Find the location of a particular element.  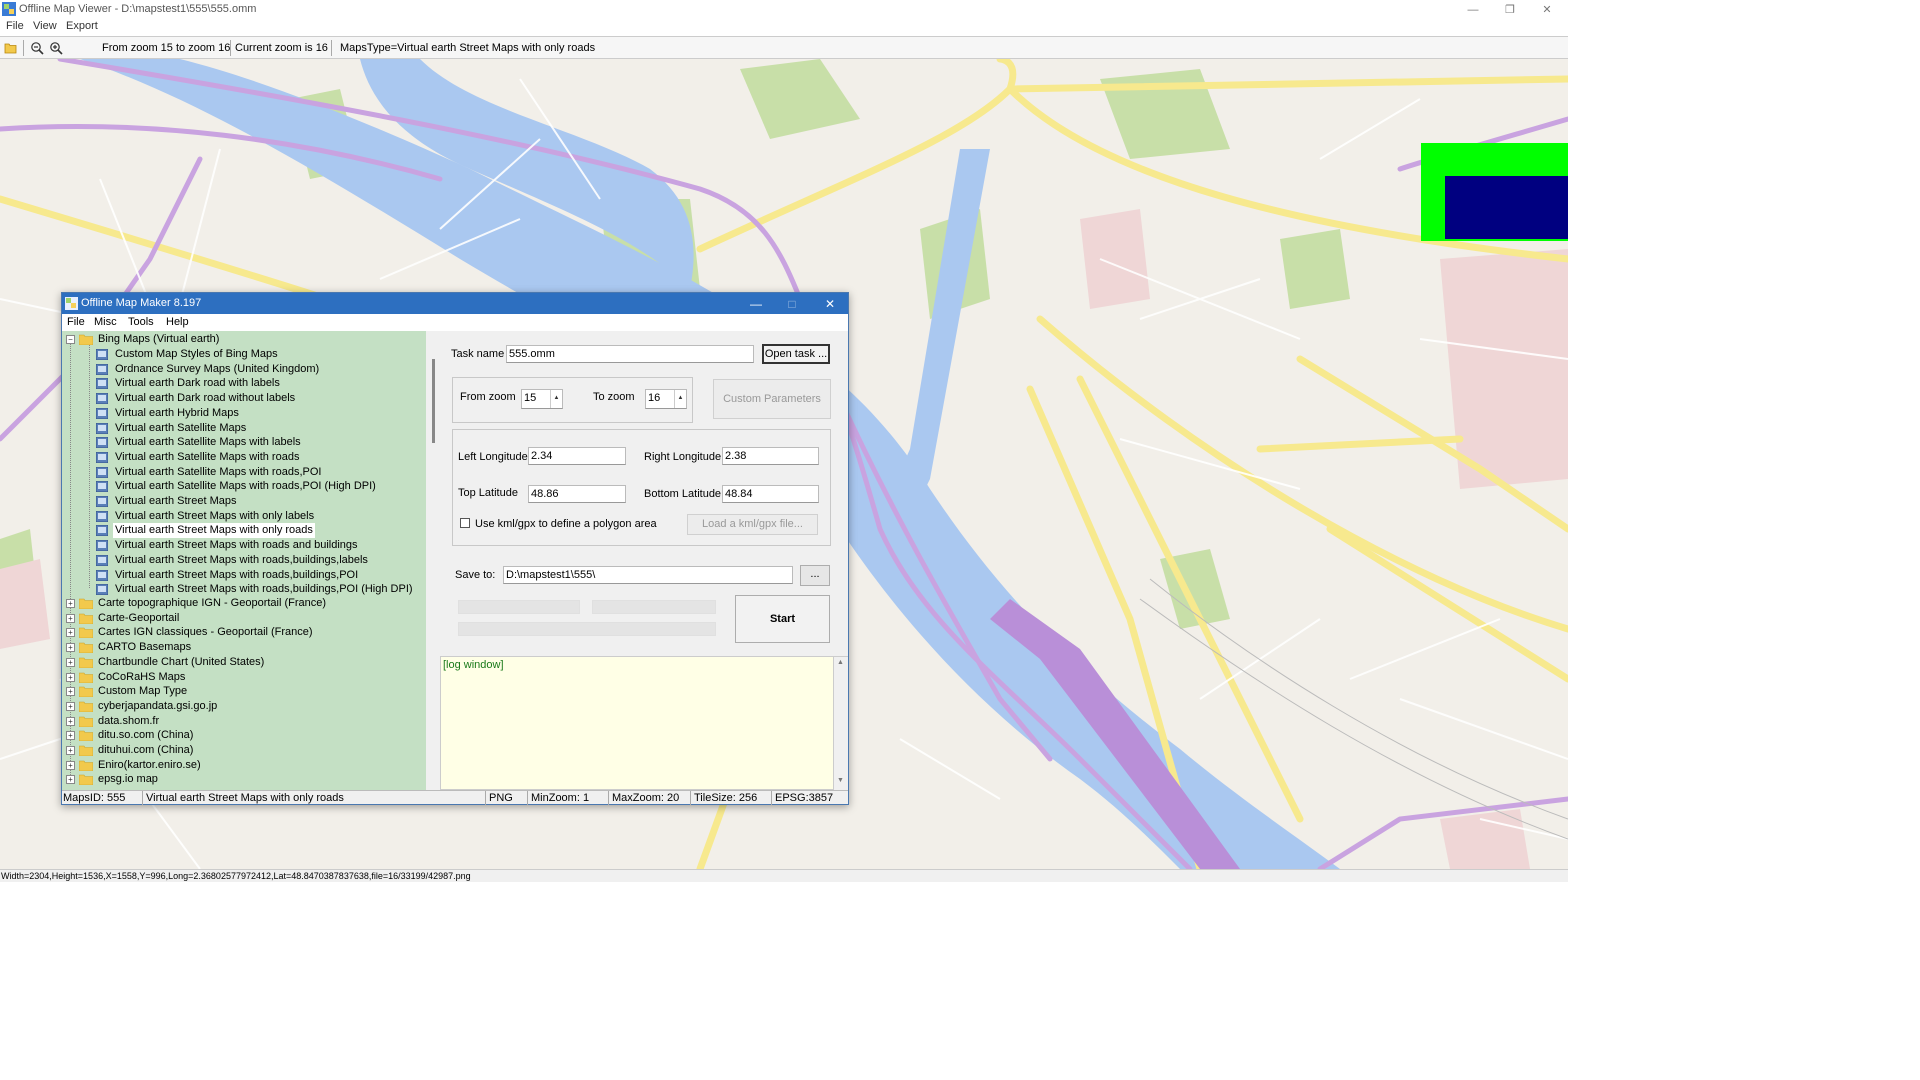

minimize-button: — is located at coordinates (1473, 9).